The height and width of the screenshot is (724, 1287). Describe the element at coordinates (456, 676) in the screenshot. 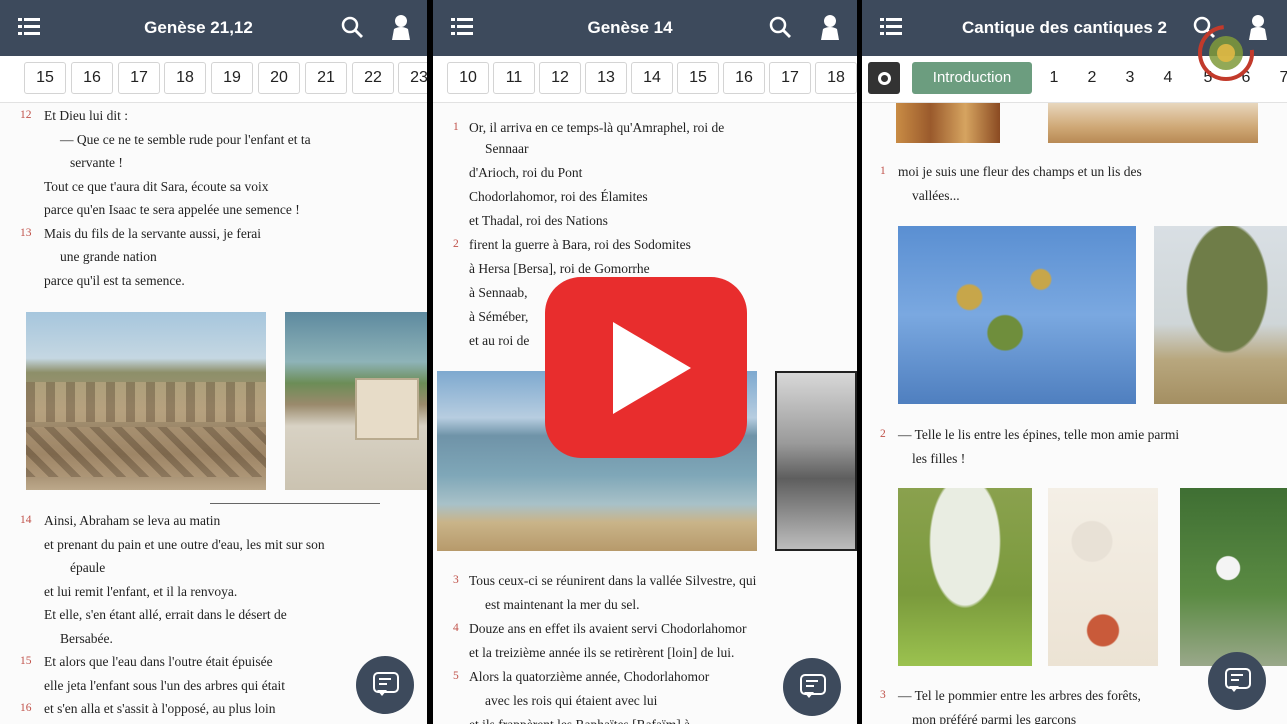

I see `verse-number: 5` at that location.